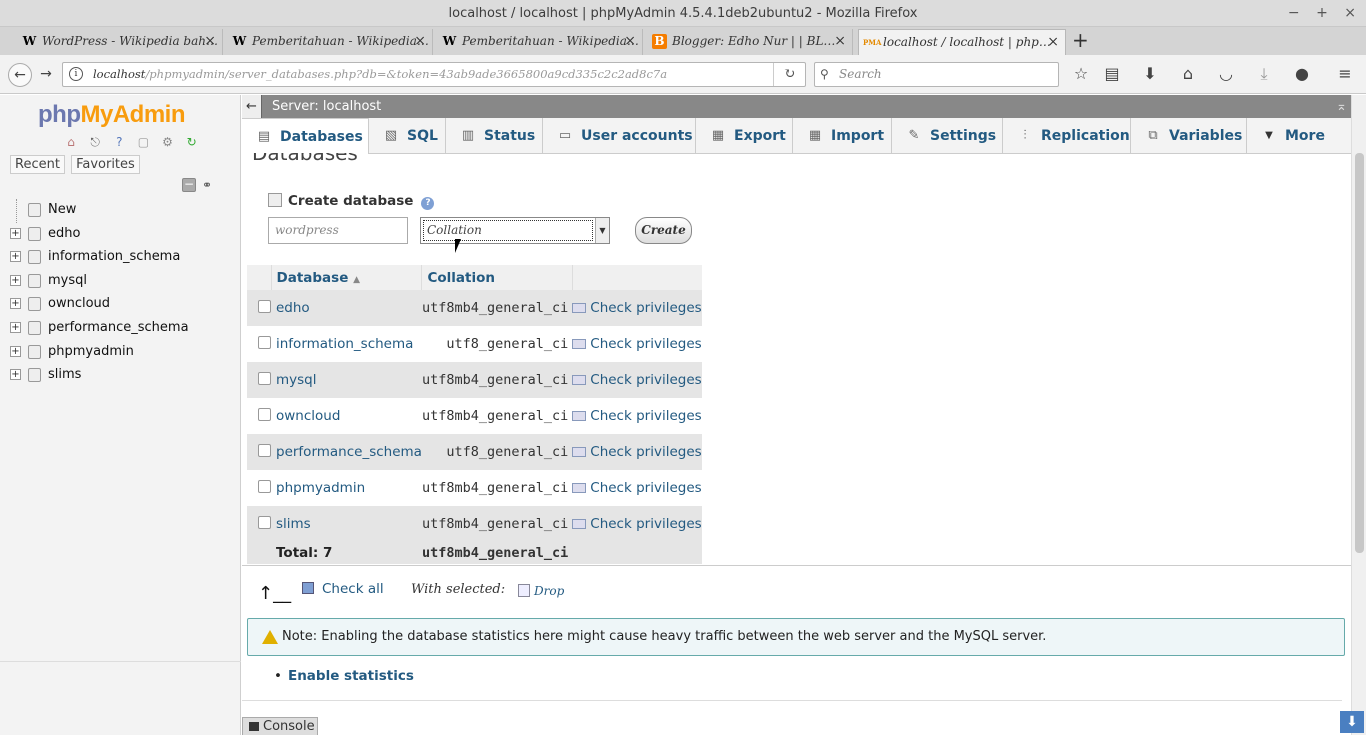 The height and width of the screenshot is (735, 1366). What do you see at coordinates (98, 258) in the screenshot?
I see `tree-item-information-schema: + information_schema` at bounding box center [98, 258].